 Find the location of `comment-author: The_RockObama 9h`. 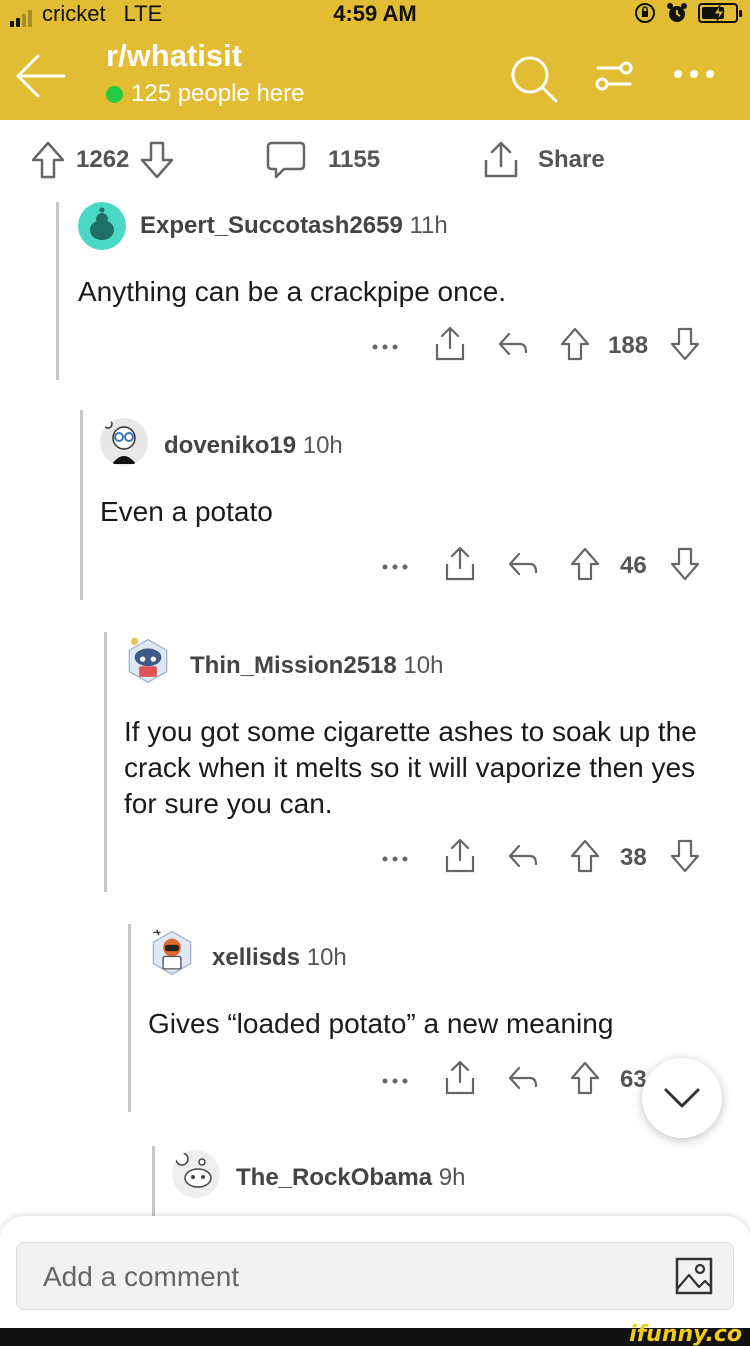

comment-author: The_RockObama 9h is located at coordinates (350, 1178).